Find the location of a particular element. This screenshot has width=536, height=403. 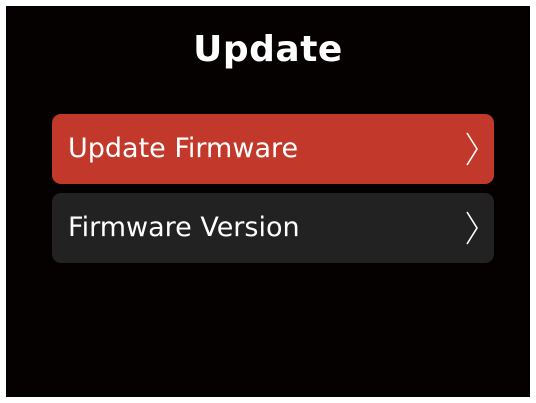

menu-item-label: Update Firmware is located at coordinates (183, 148).